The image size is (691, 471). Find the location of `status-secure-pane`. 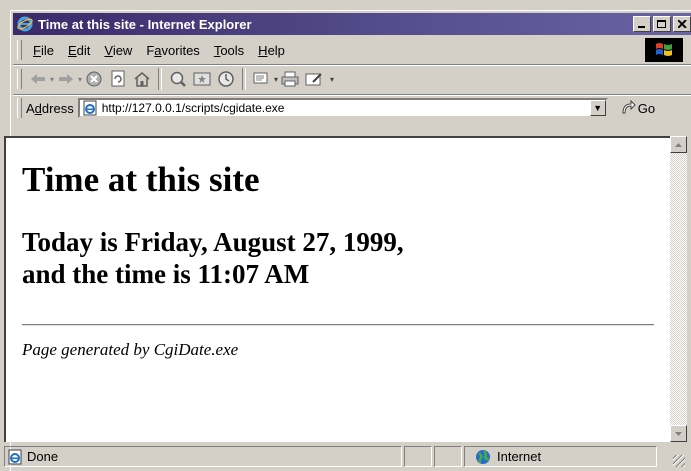

status-secure-pane is located at coordinates (448, 456).